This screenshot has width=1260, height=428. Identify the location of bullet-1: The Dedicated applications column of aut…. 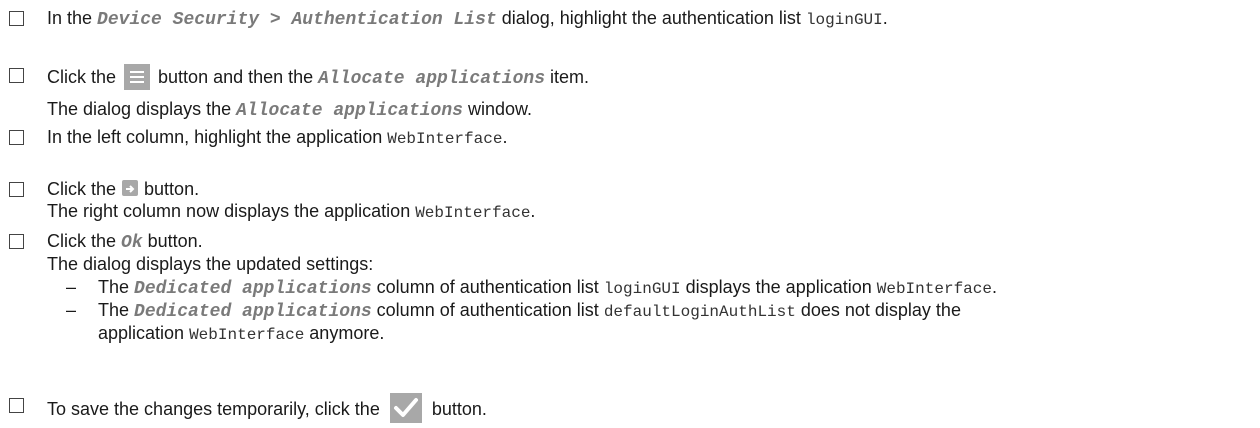
(547, 288).